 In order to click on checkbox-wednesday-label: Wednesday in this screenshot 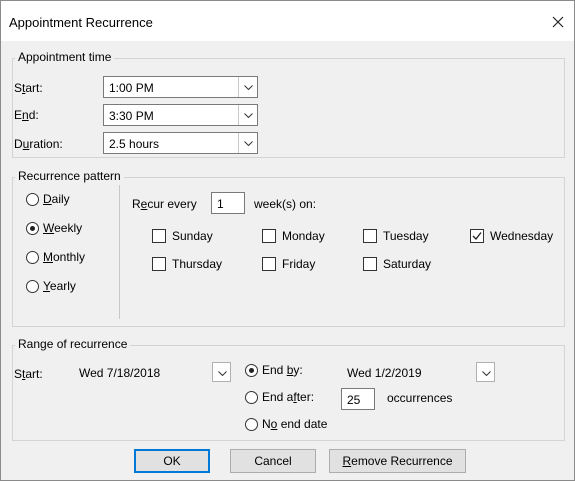, I will do `click(522, 236)`.